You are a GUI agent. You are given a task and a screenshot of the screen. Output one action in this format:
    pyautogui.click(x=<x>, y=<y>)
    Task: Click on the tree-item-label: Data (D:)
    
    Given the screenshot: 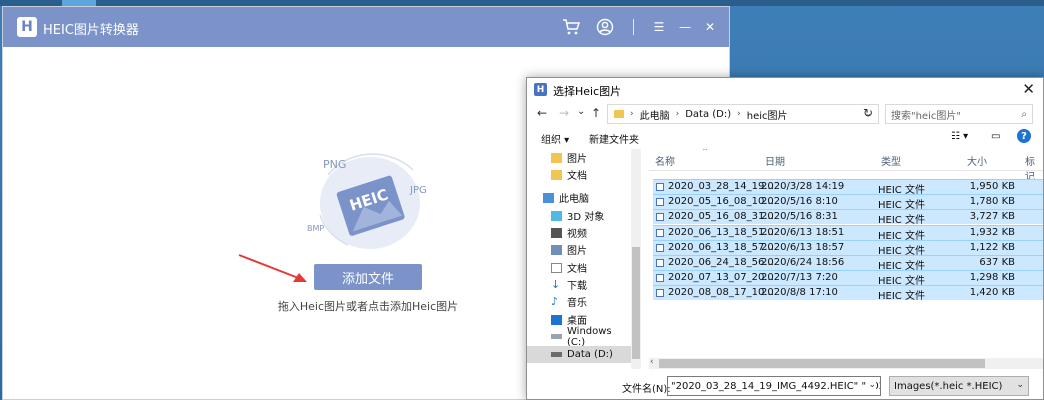 What is the action you would take?
    pyautogui.click(x=590, y=354)
    